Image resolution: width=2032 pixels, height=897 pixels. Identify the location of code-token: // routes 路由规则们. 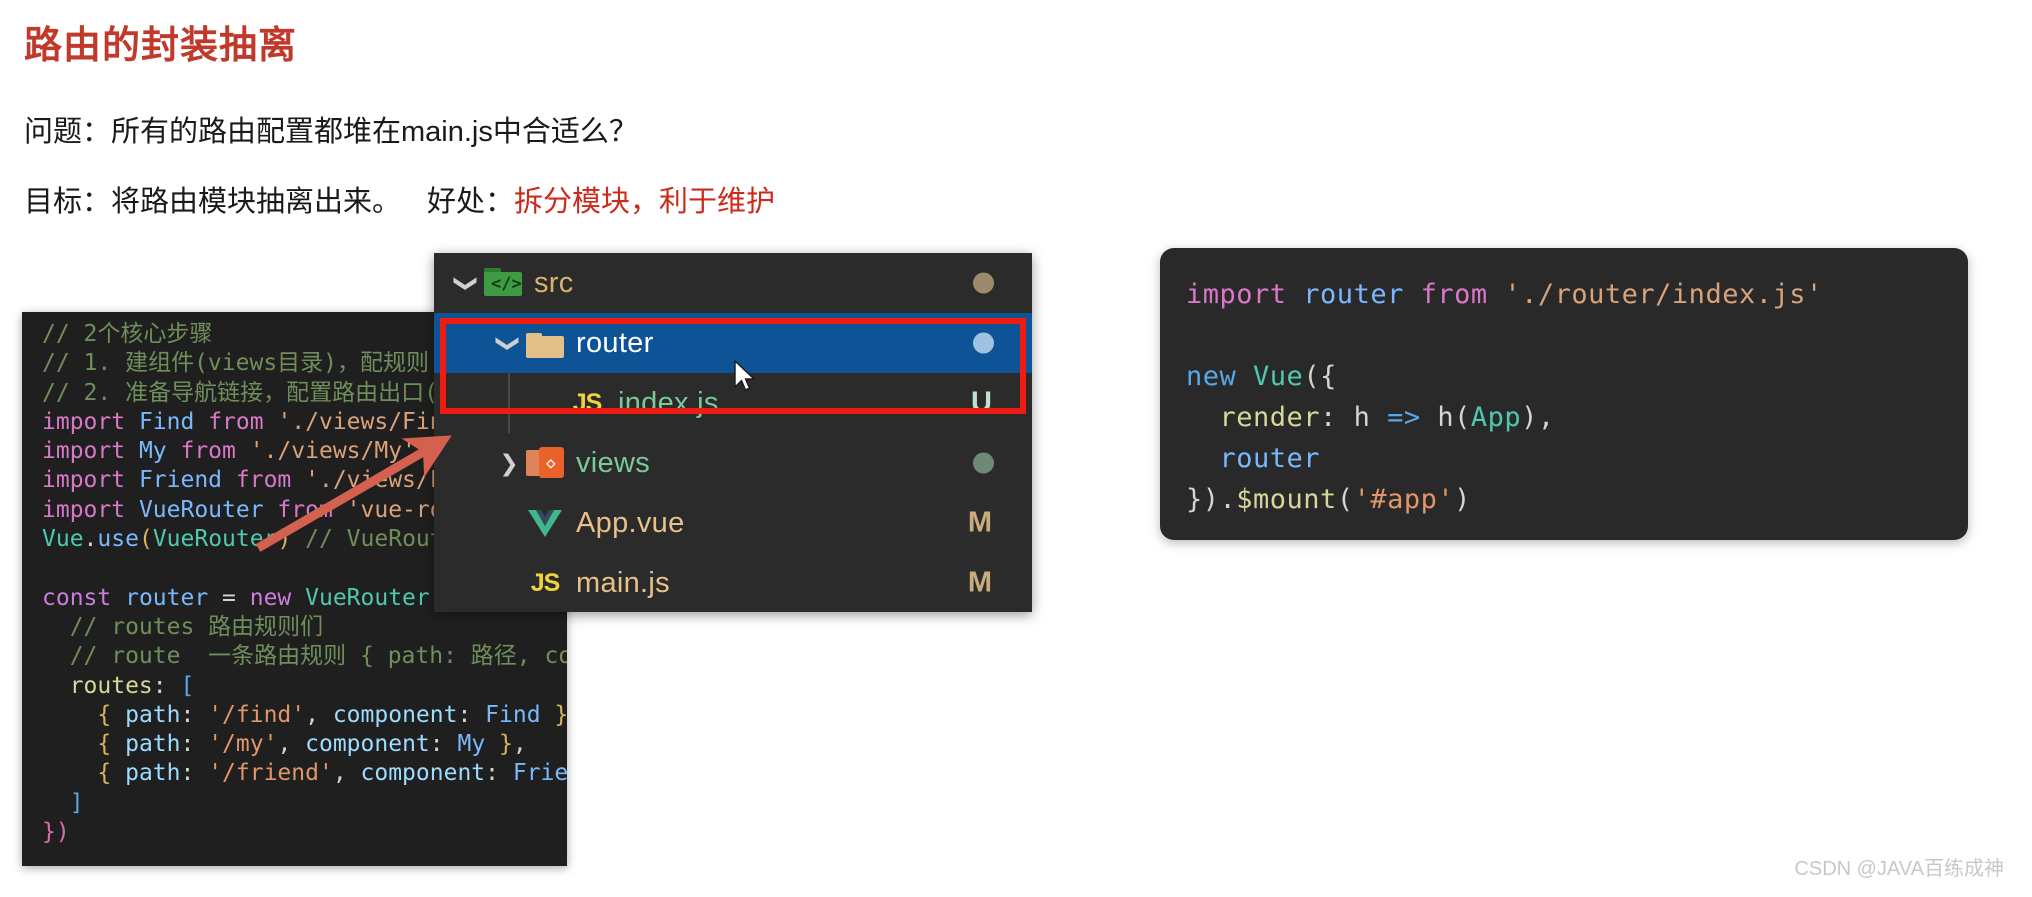
(183, 626).